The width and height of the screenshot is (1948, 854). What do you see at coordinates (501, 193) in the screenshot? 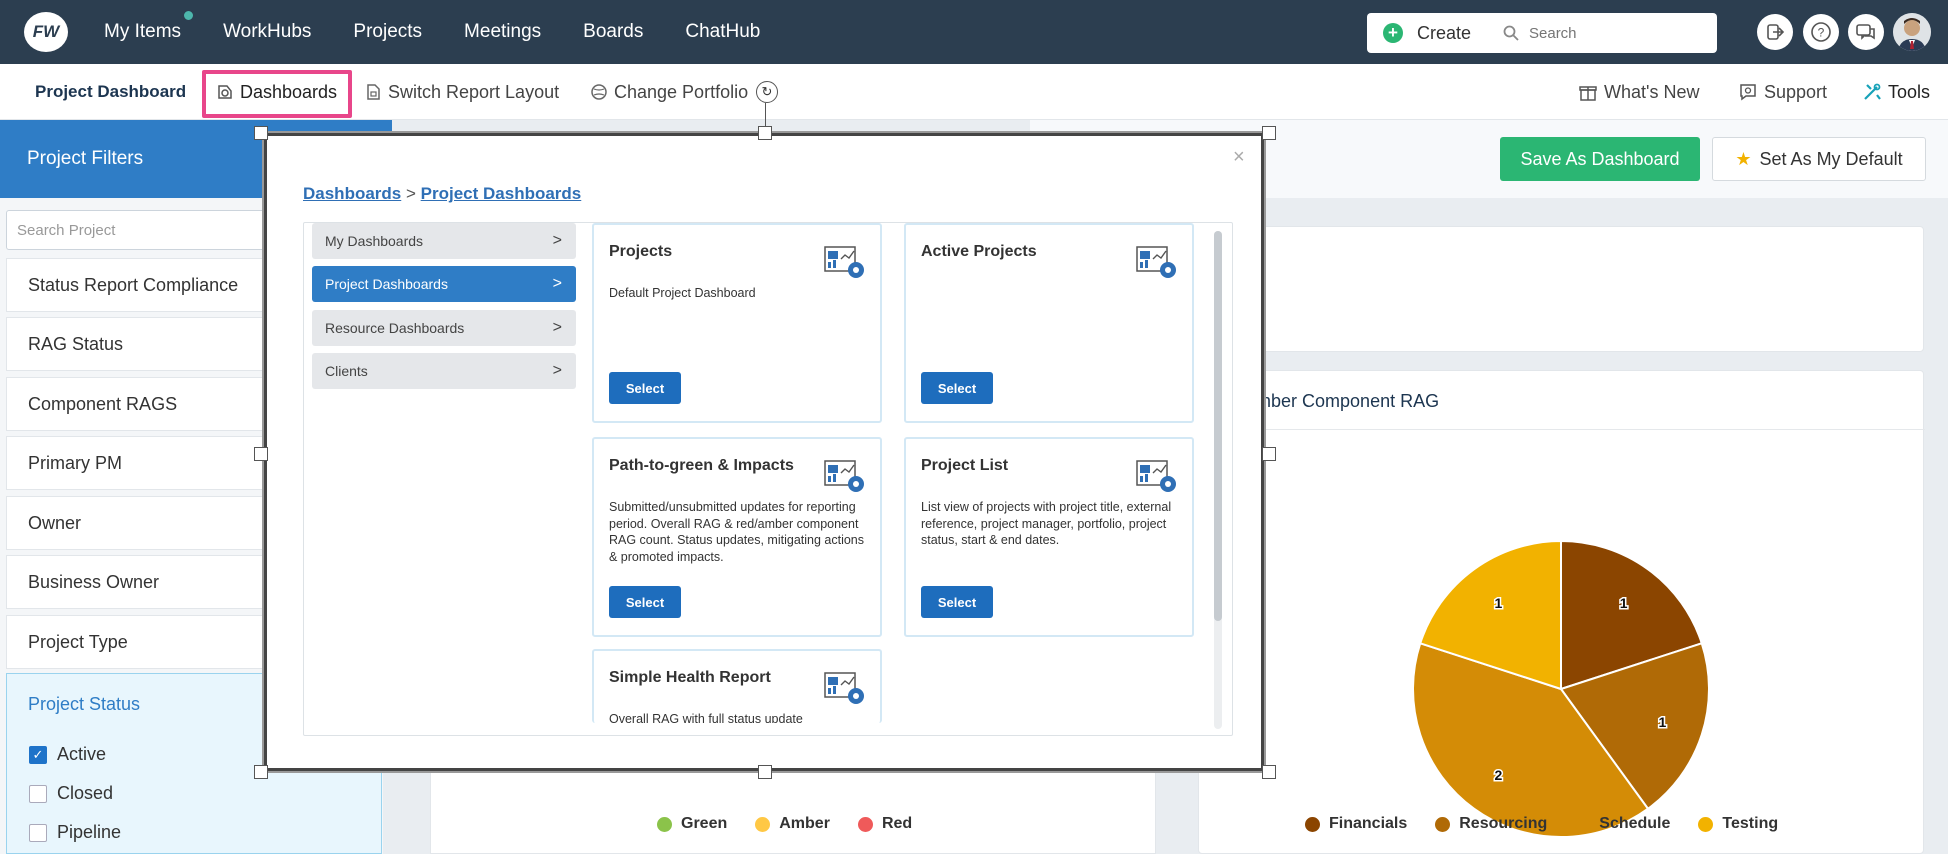
I see `breadcrumb-project-dashboards: Project Dashboards` at bounding box center [501, 193].